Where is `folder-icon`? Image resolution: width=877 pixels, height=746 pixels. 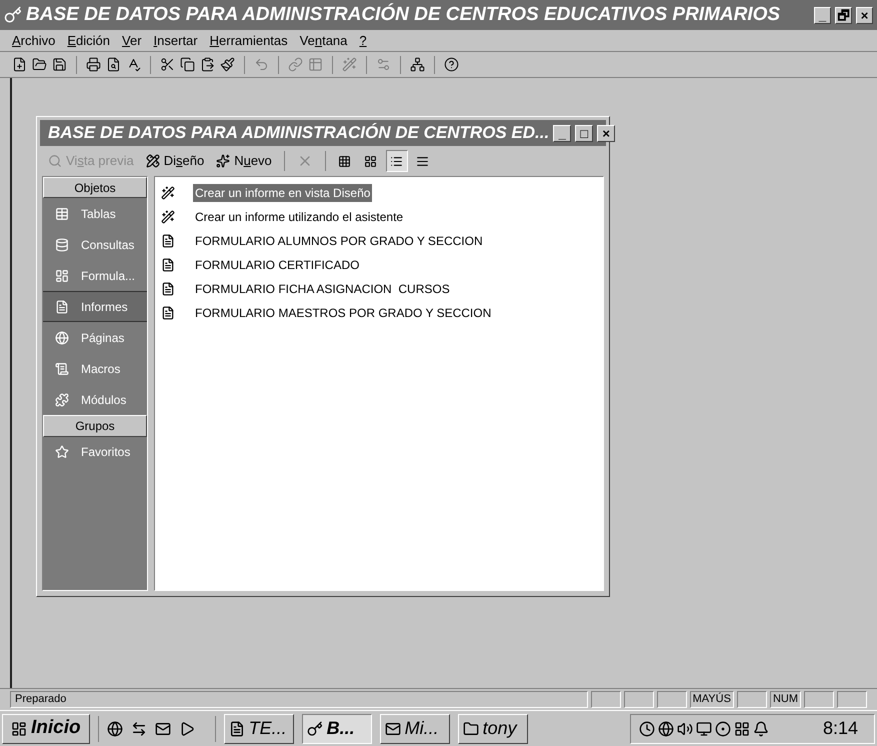 folder-icon is located at coordinates (470, 728).